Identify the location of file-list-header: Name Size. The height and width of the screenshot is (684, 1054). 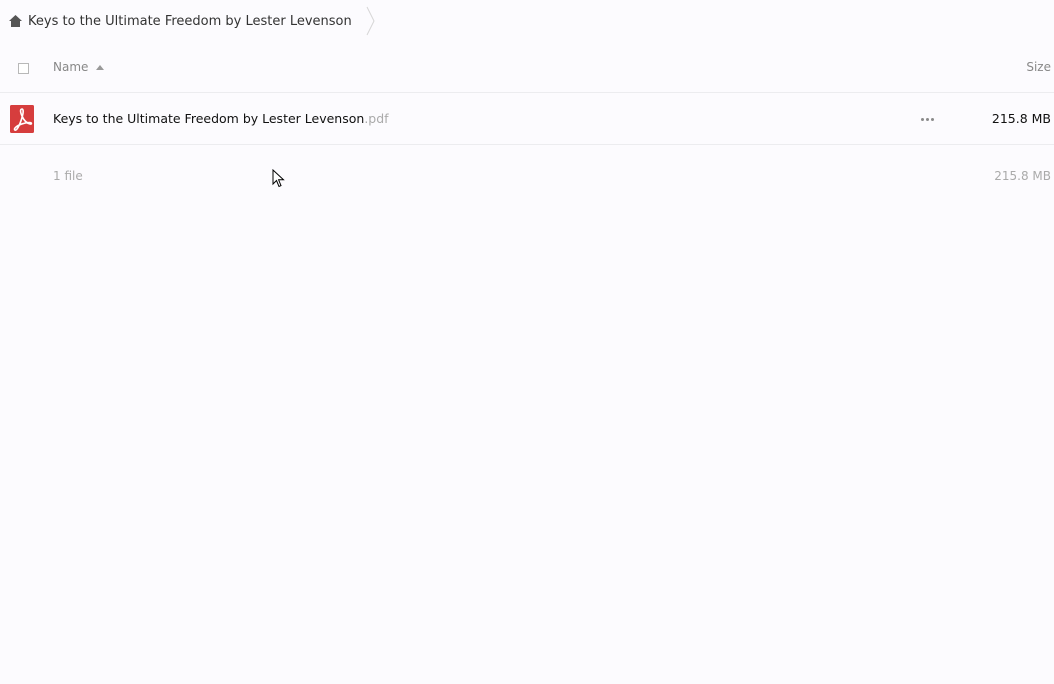
(527, 69).